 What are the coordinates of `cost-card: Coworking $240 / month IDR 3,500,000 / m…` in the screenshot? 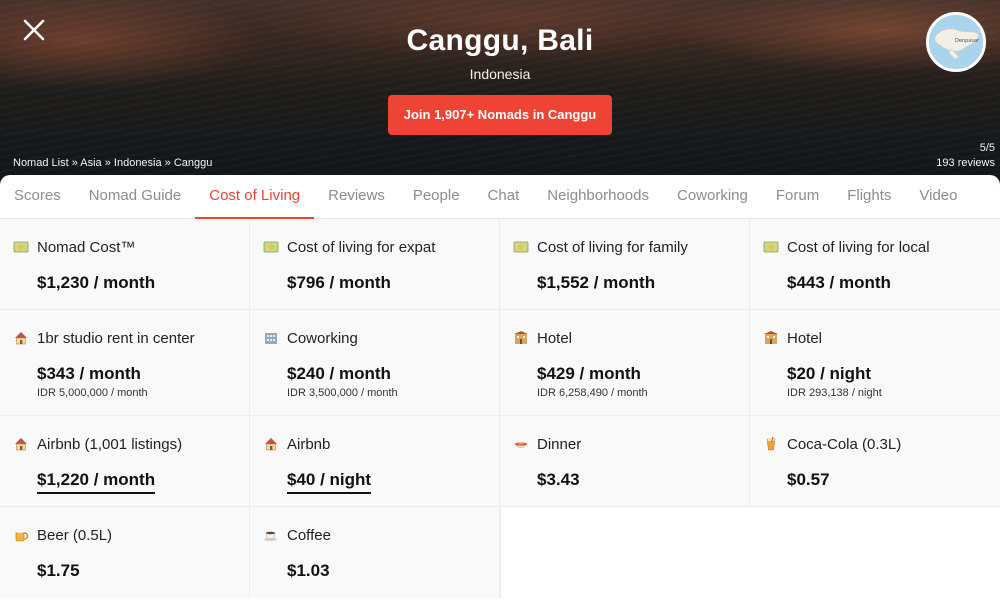 It's located at (375, 362).